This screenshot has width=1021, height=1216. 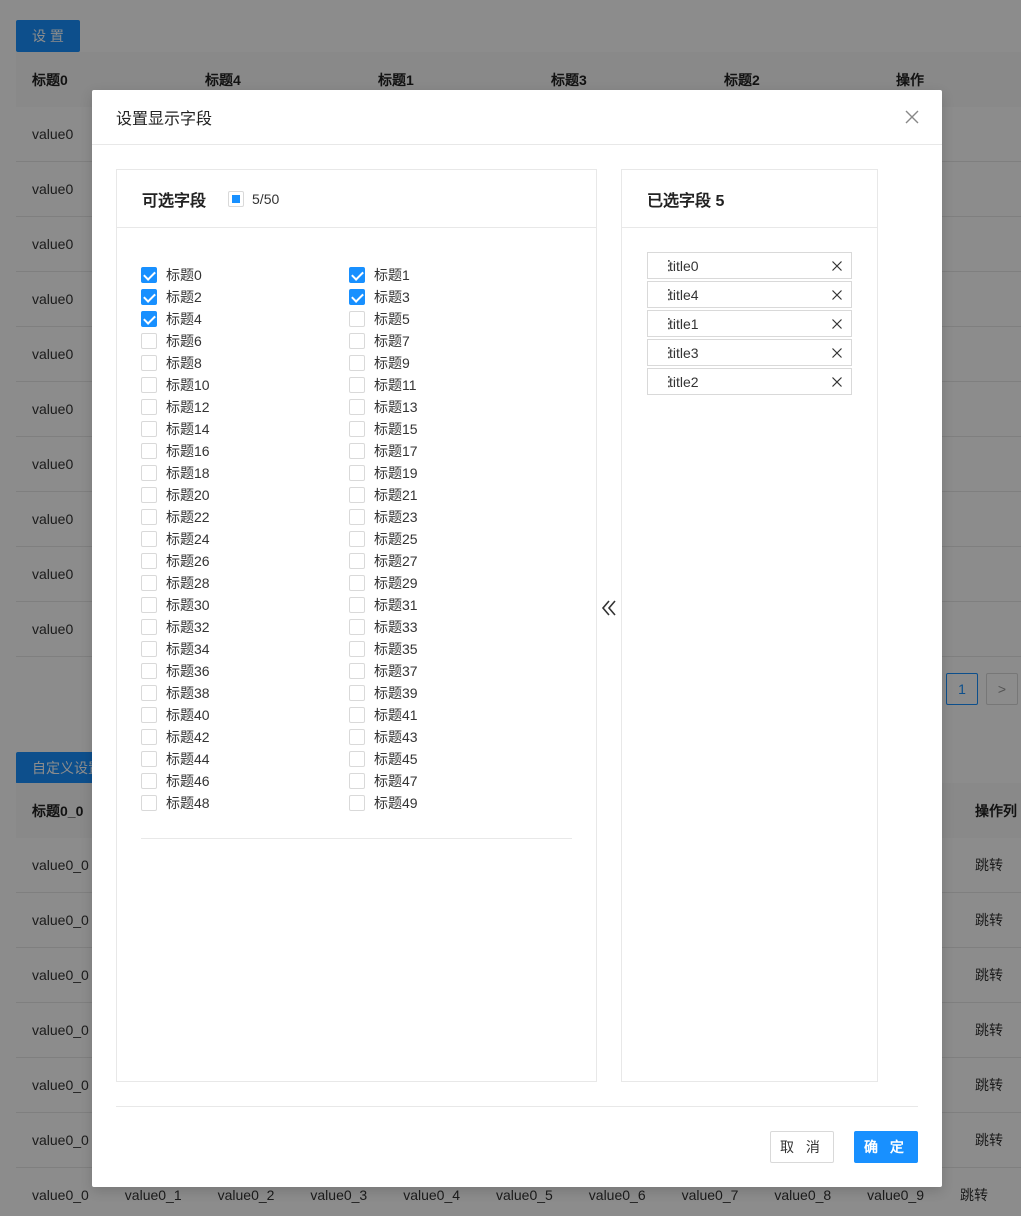 What do you see at coordinates (453, 297) in the screenshot?
I see `field-option: 标题3` at bounding box center [453, 297].